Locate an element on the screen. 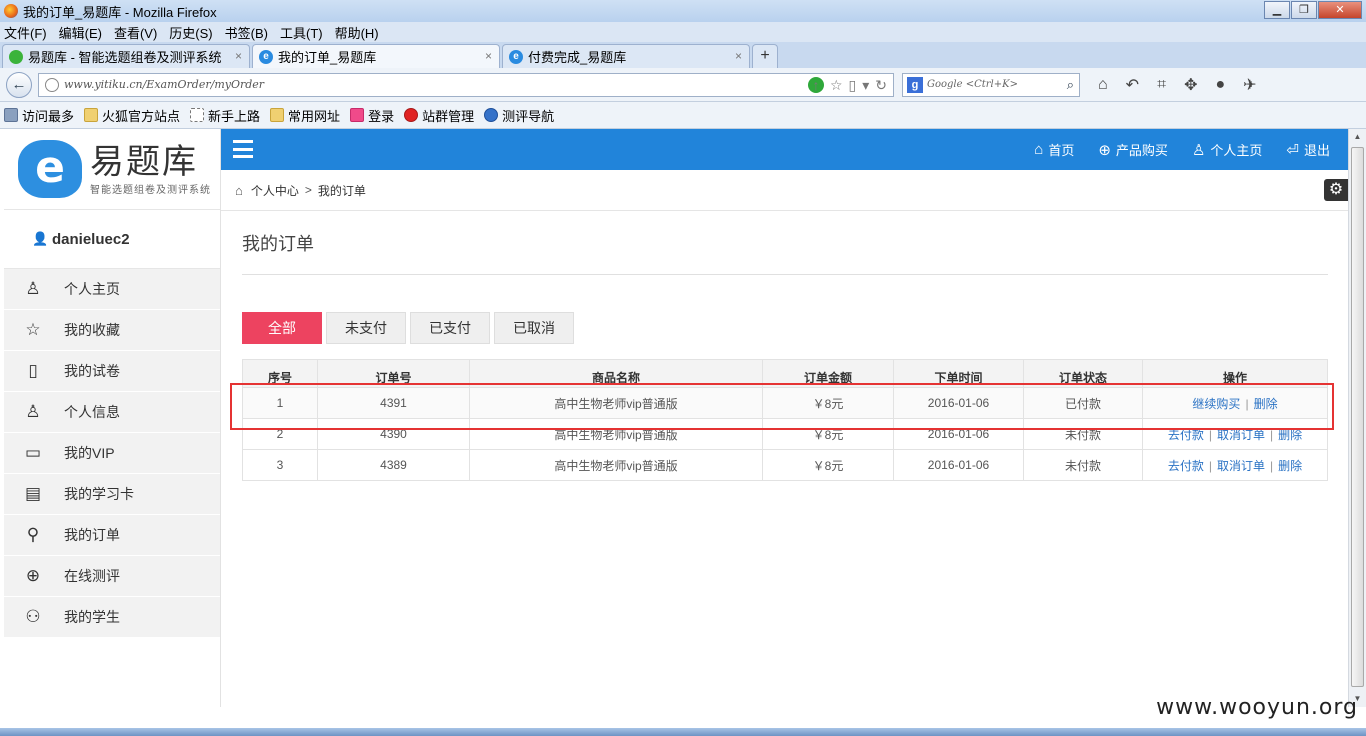 The image size is (1366, 736). sidebar-item-vip: ▭ 我的VIP is located at coordinates (112, 453).